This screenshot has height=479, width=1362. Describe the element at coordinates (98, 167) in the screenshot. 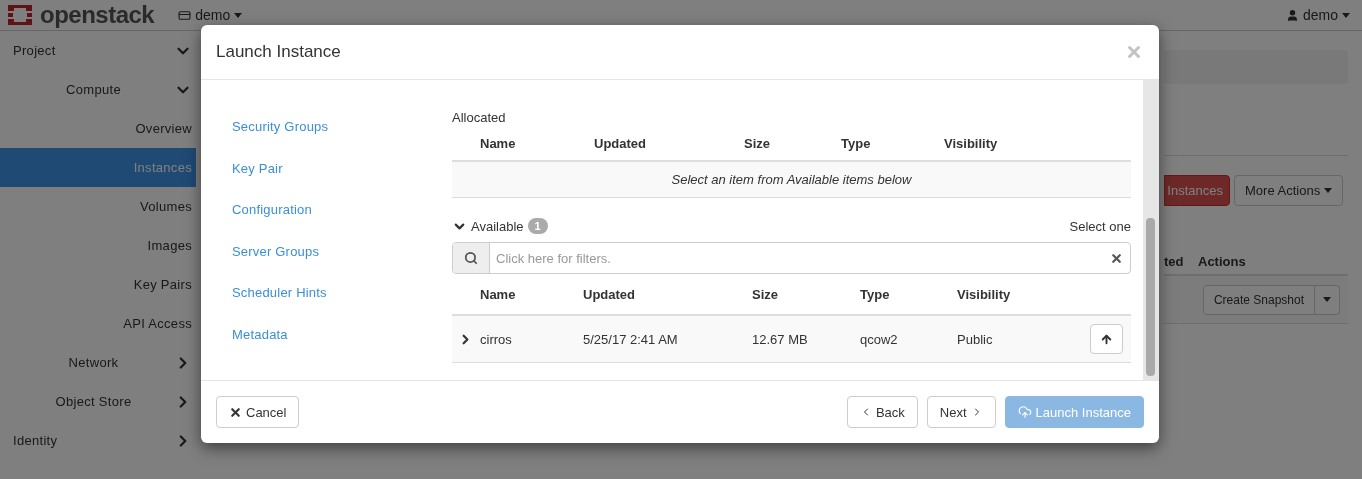

I see `sidebar-item: Instances` at that location.